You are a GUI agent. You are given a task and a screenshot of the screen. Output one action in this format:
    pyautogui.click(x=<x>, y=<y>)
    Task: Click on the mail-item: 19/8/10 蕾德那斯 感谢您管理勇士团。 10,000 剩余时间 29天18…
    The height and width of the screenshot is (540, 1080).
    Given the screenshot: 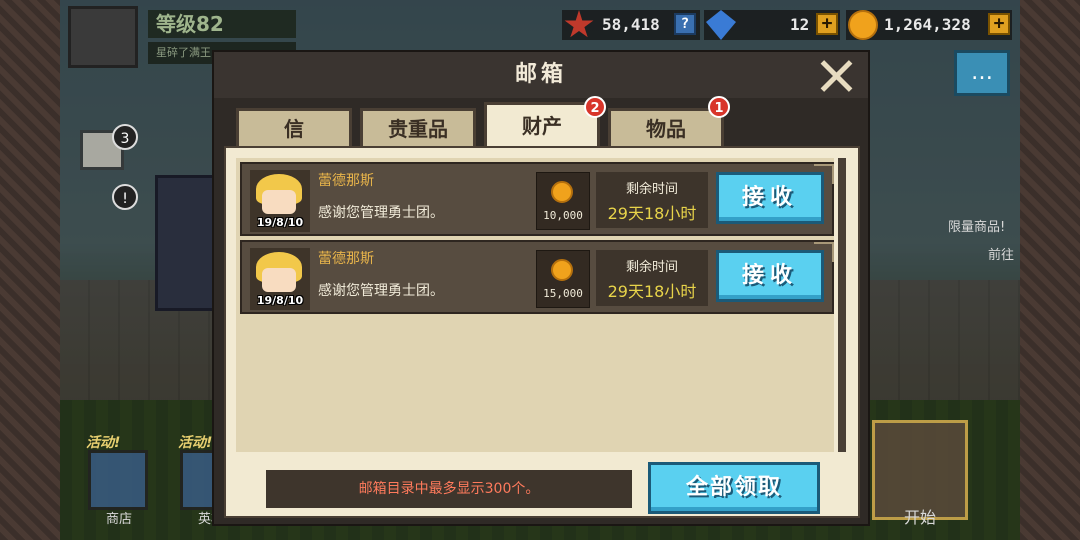 What is the action you would take?
    pyautogui.click(x=537, y=199)
    